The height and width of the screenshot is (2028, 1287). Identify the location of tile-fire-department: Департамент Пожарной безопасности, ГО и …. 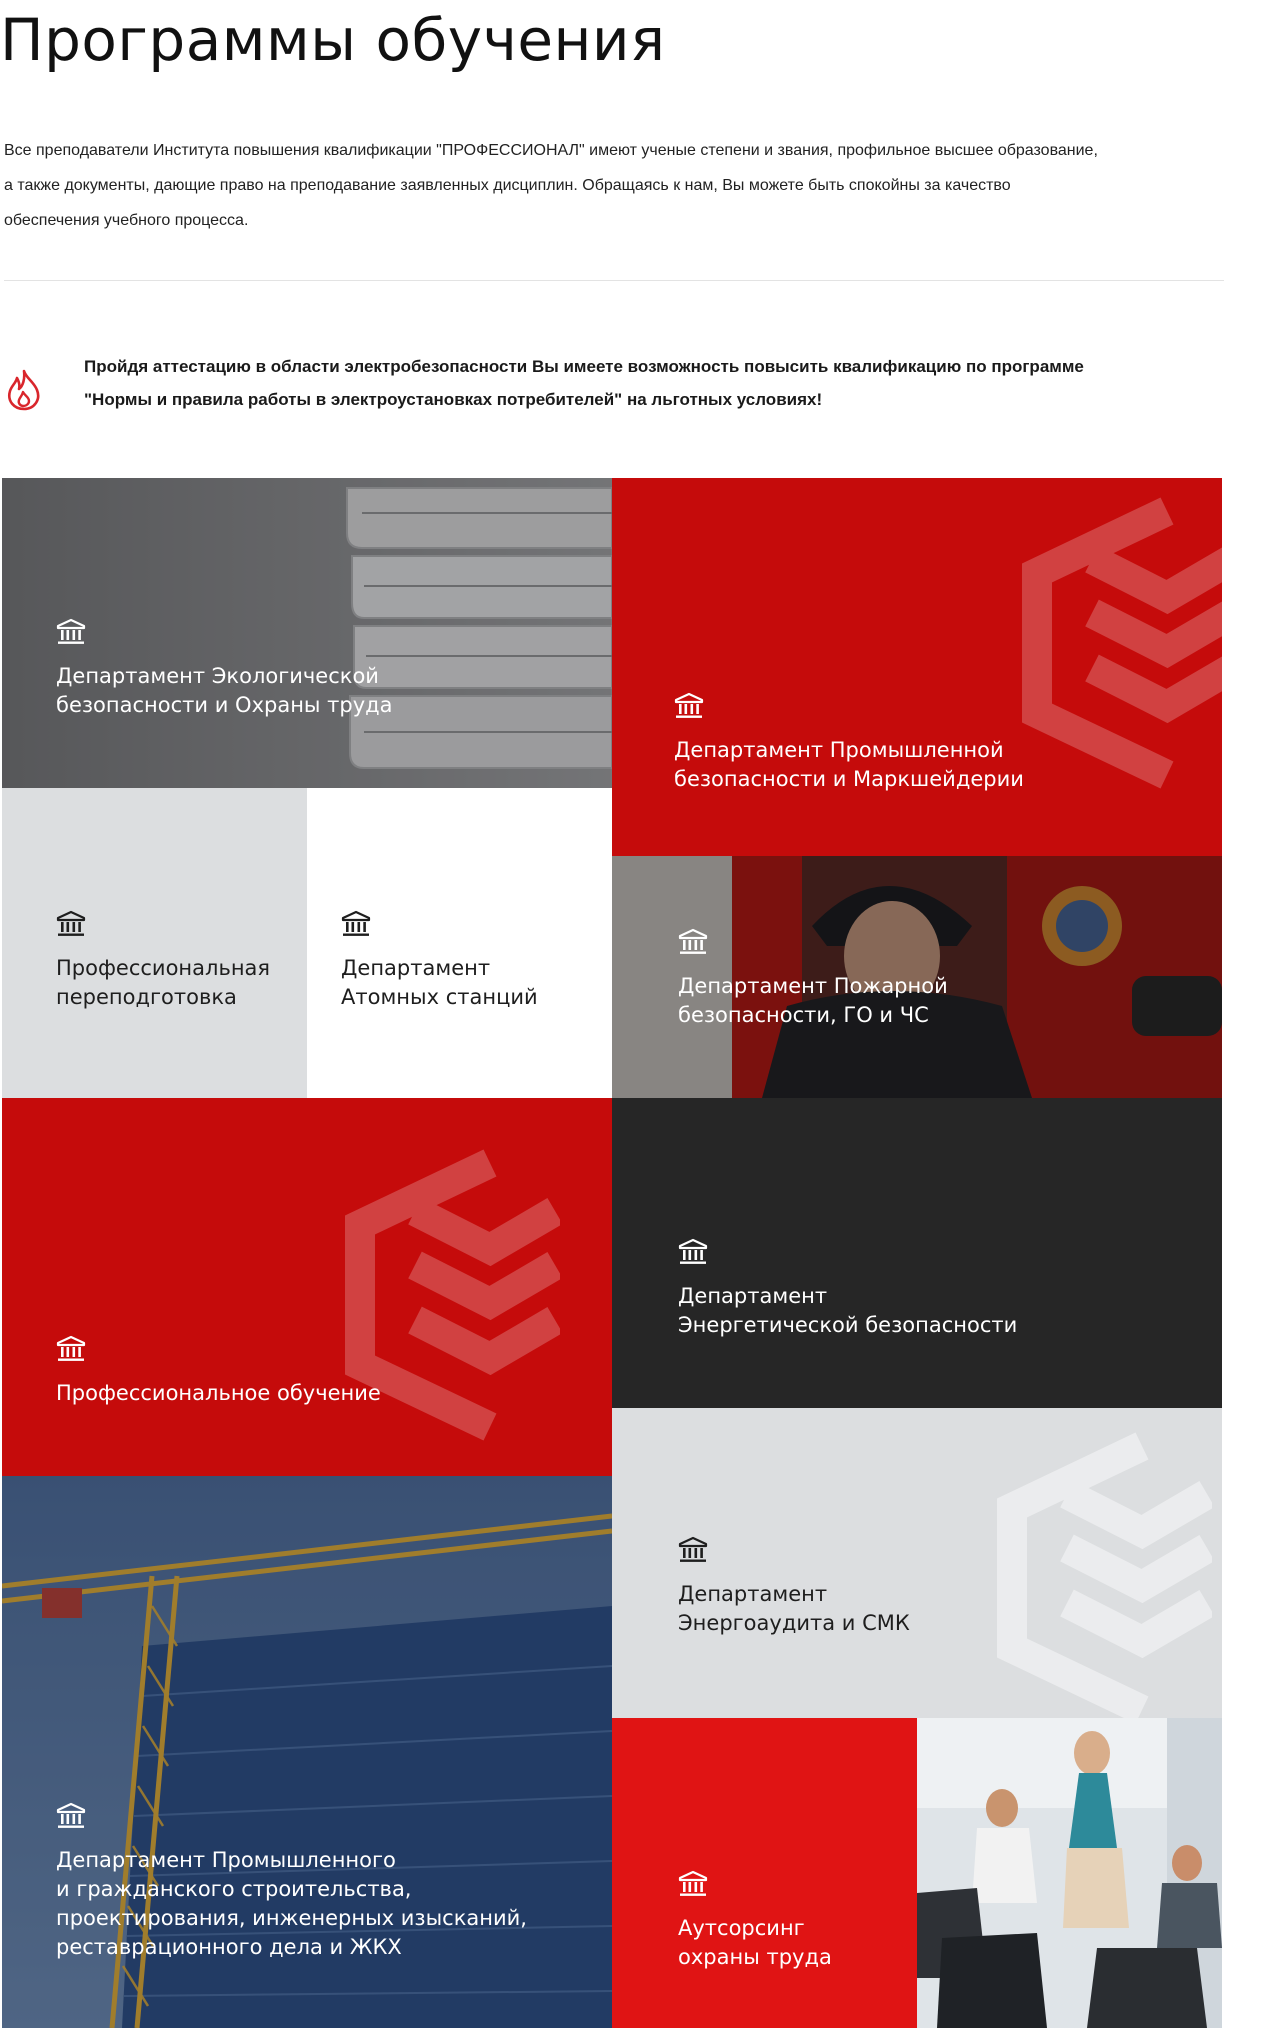
(917, 977).